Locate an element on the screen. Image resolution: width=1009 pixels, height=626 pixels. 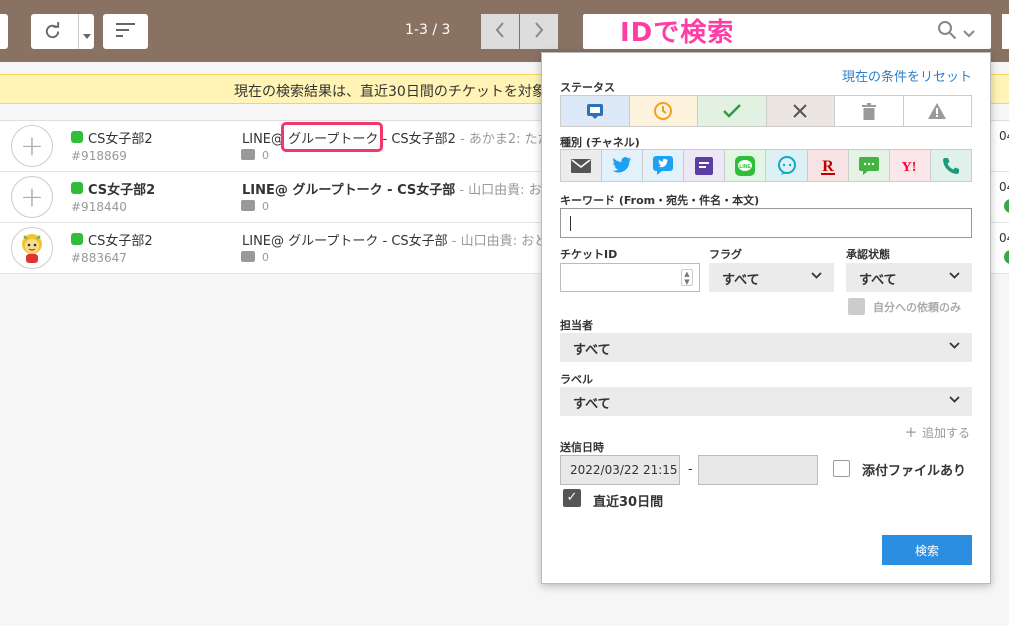
phone-icon is located at coordinates (950, 165).